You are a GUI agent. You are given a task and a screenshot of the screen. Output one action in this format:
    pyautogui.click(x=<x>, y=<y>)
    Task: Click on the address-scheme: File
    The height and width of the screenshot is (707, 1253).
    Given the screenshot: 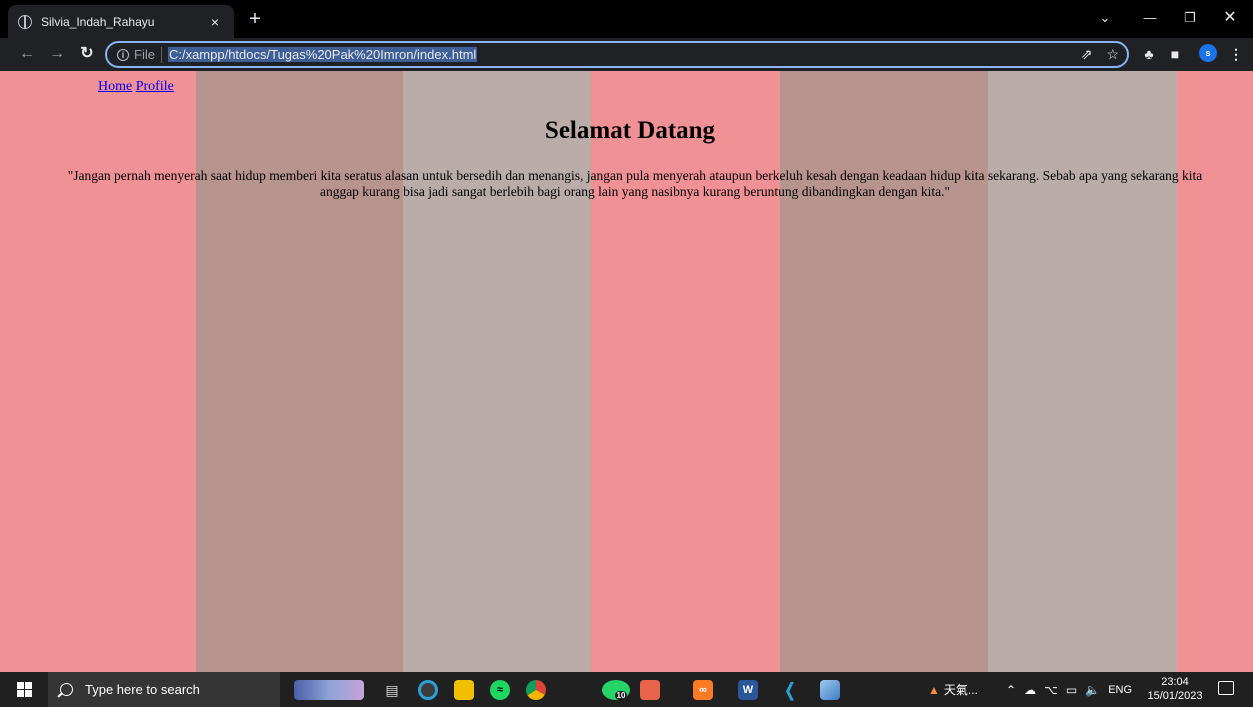 What is the action you would take?
    pyautogui.click(x=144, y=54)
    